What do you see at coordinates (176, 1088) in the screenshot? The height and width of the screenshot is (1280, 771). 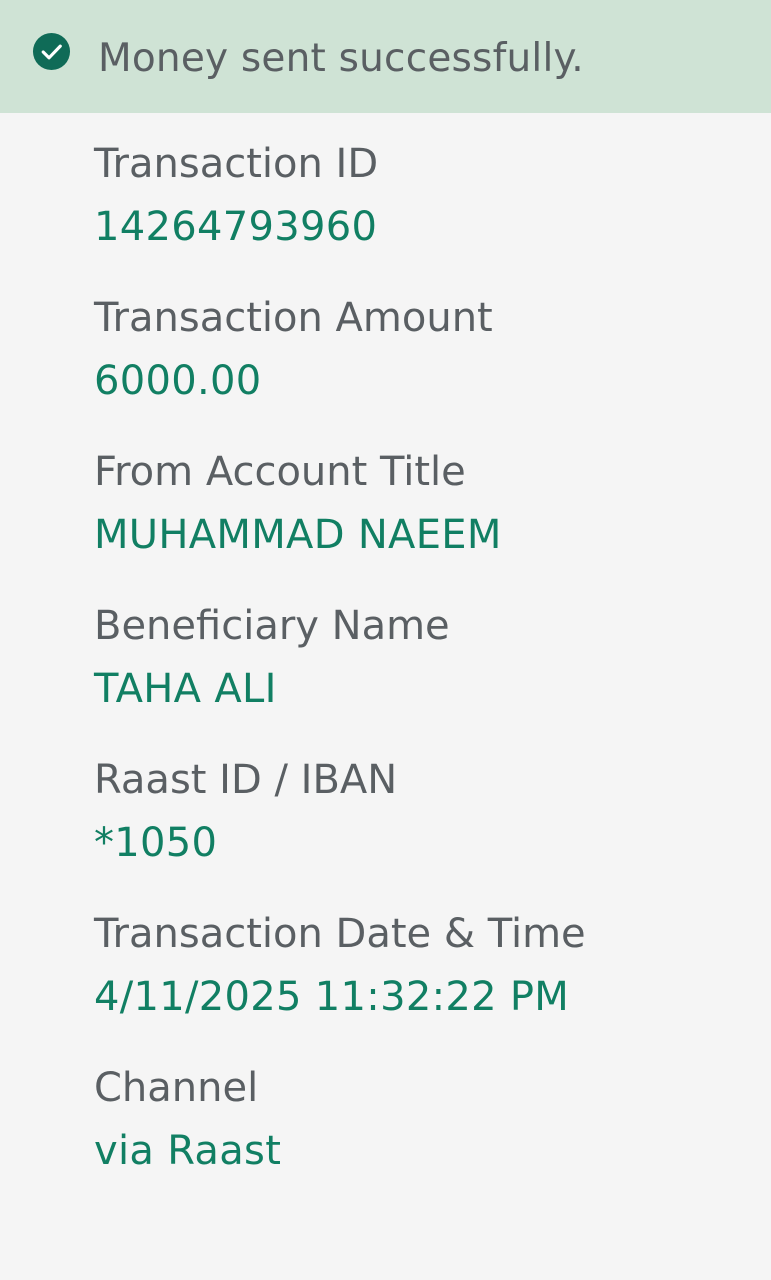 I see `field-label: Channel` at bounding box center [176, 1088].